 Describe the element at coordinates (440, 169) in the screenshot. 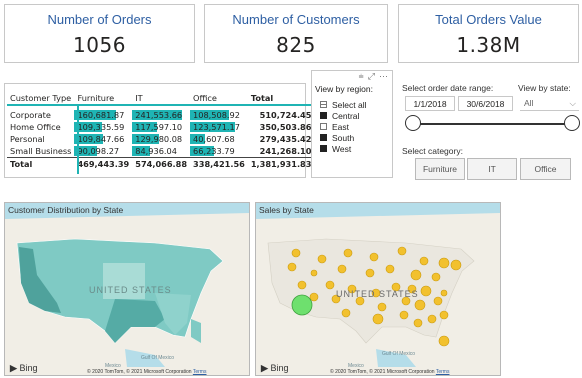

I see `category-button-furniture: Furniture` at that location.